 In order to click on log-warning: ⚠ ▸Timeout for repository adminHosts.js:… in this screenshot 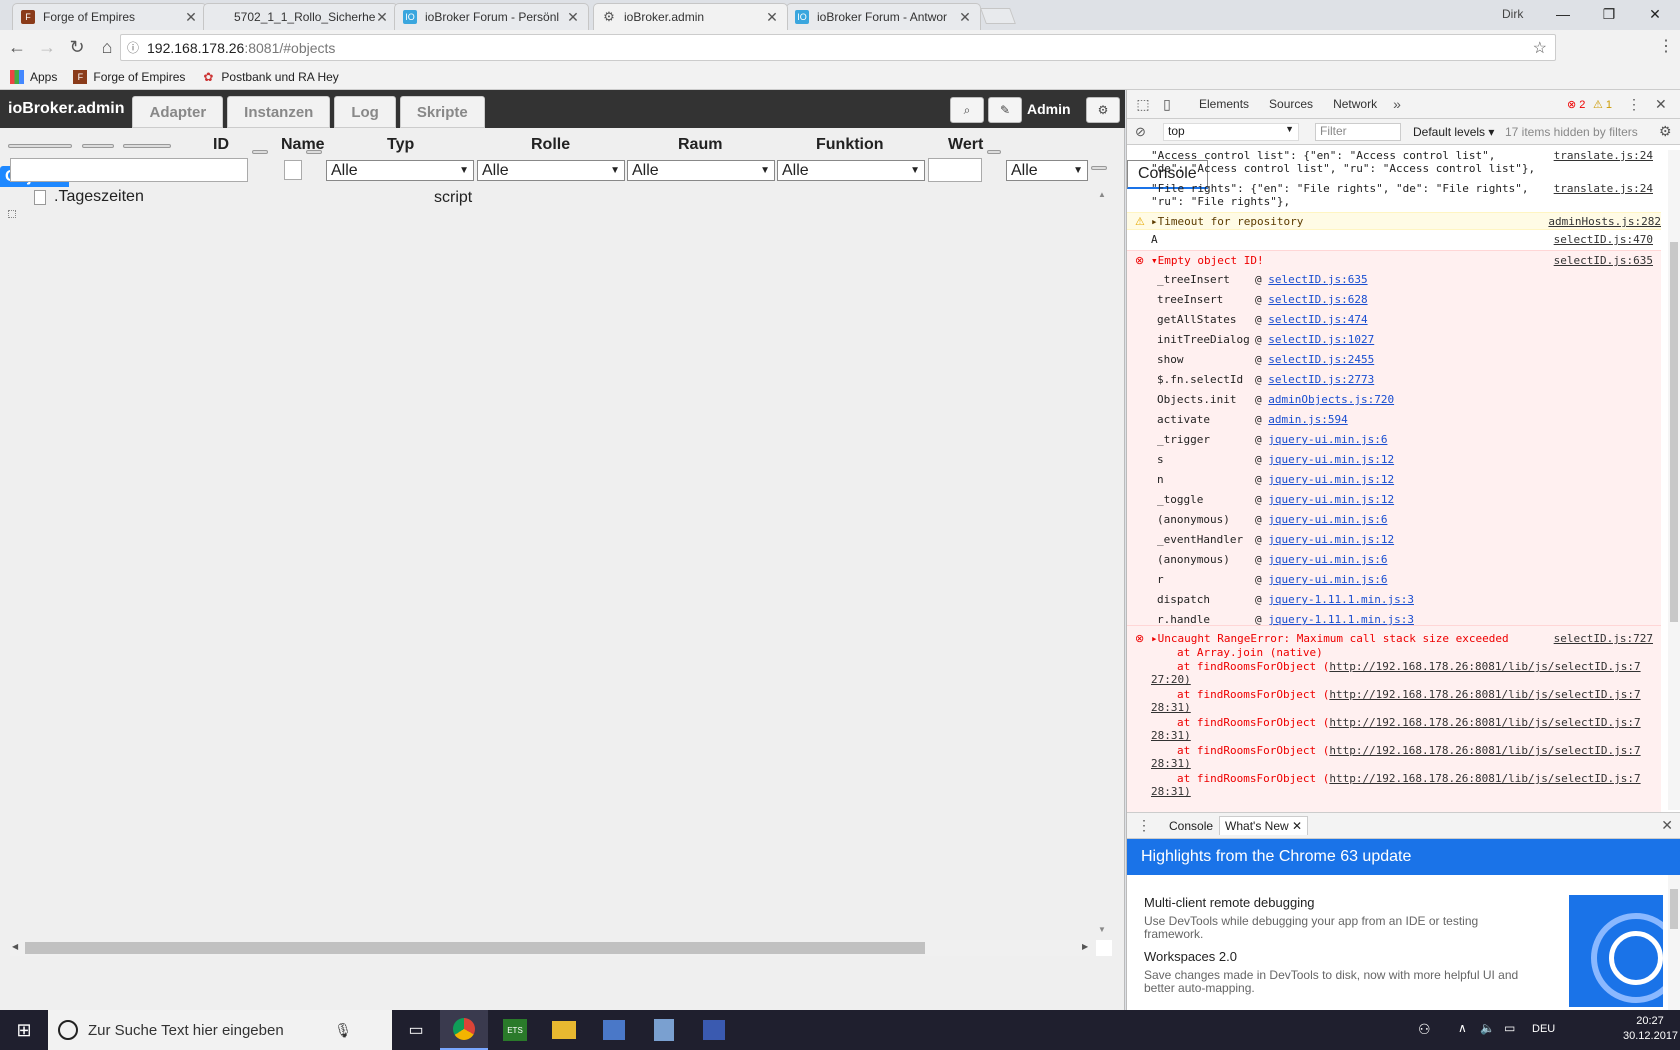, I will do `click(1394, 221)`.